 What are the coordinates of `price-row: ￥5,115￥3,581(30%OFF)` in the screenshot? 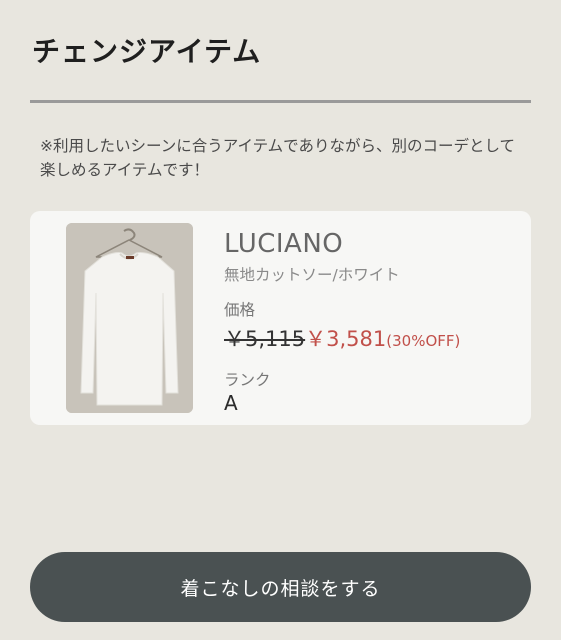 It's located at (342, 338).